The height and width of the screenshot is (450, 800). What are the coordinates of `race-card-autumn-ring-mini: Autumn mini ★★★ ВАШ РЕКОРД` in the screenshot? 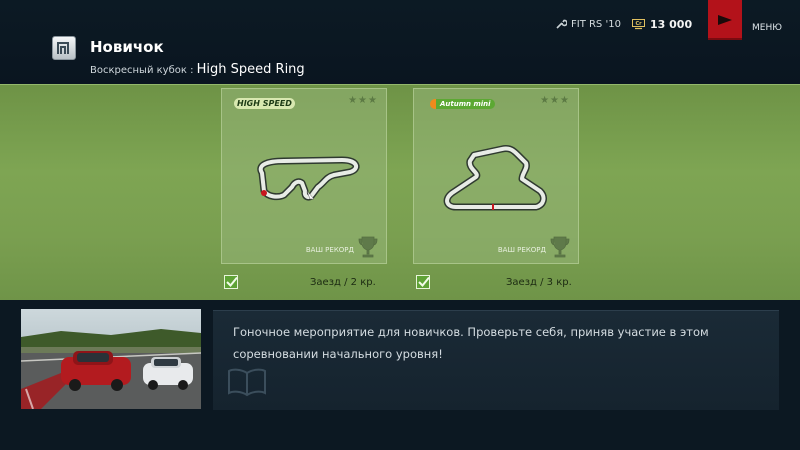 It's located at (496, 176).